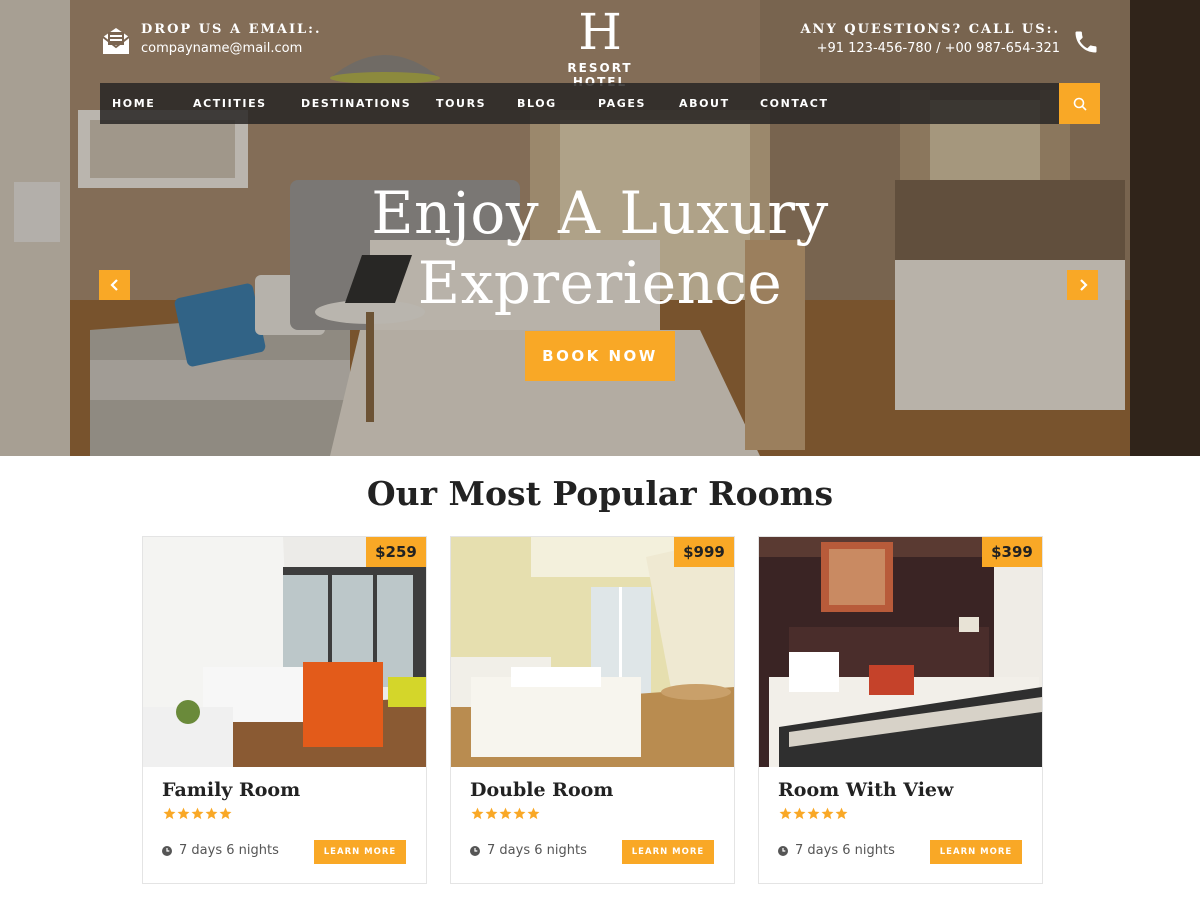 This screenshot has height=900, width=1200. Describe the element at coordinates (356, 103) in the screenshot. I see `nav-destinations: DESTINATIONS` at that location.